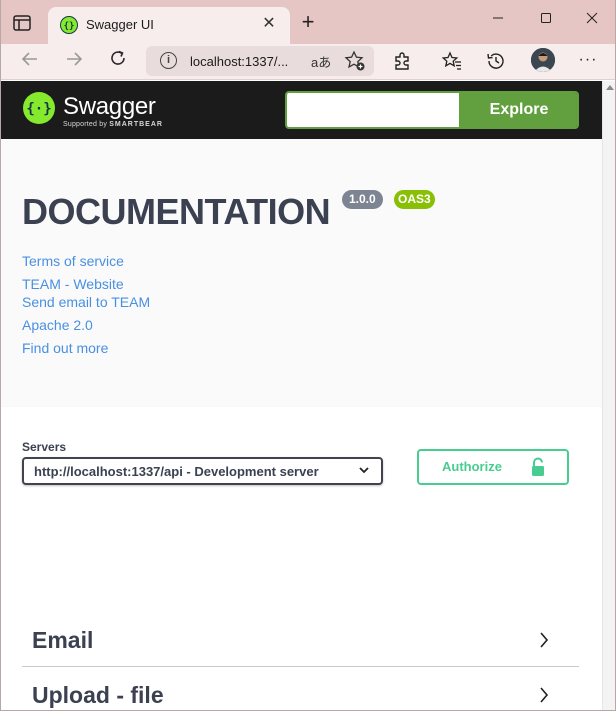 This screenshot has width=616, height=711. What do you see at coordinates (57, 325) in the screenshot?
I see `license-link: Apache 2.0` at bounding box center [57, 325].